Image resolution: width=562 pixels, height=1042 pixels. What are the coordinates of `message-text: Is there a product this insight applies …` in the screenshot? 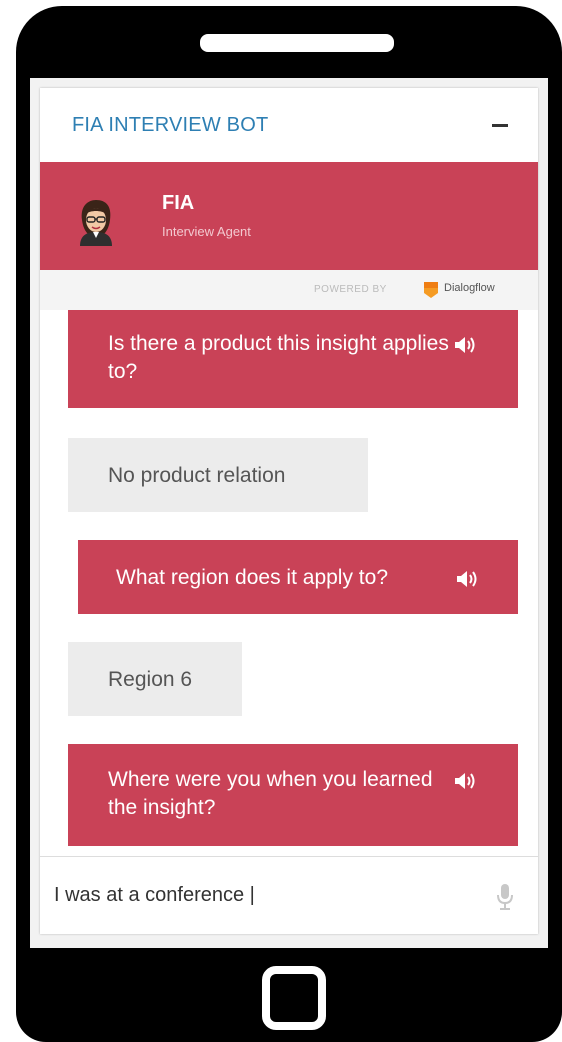 It's located at (278, 357).